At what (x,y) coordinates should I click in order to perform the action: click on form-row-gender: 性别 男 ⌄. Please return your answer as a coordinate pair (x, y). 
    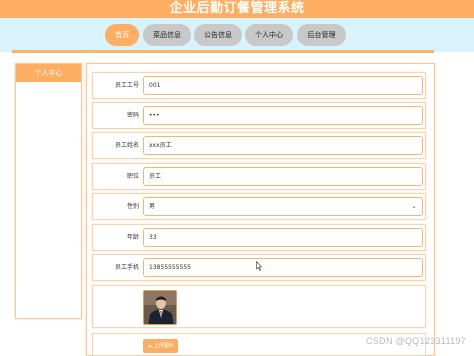
    Looking at the image, I should click on (259, 206).